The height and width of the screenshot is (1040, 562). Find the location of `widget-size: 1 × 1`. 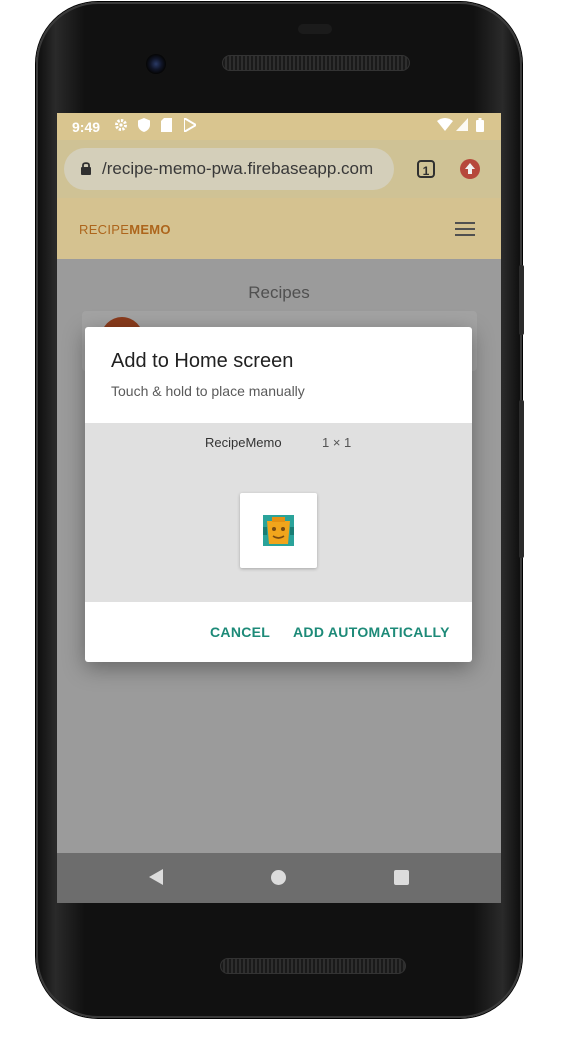

widget-size: 1 × 1 is located at coordinates (337, 442).